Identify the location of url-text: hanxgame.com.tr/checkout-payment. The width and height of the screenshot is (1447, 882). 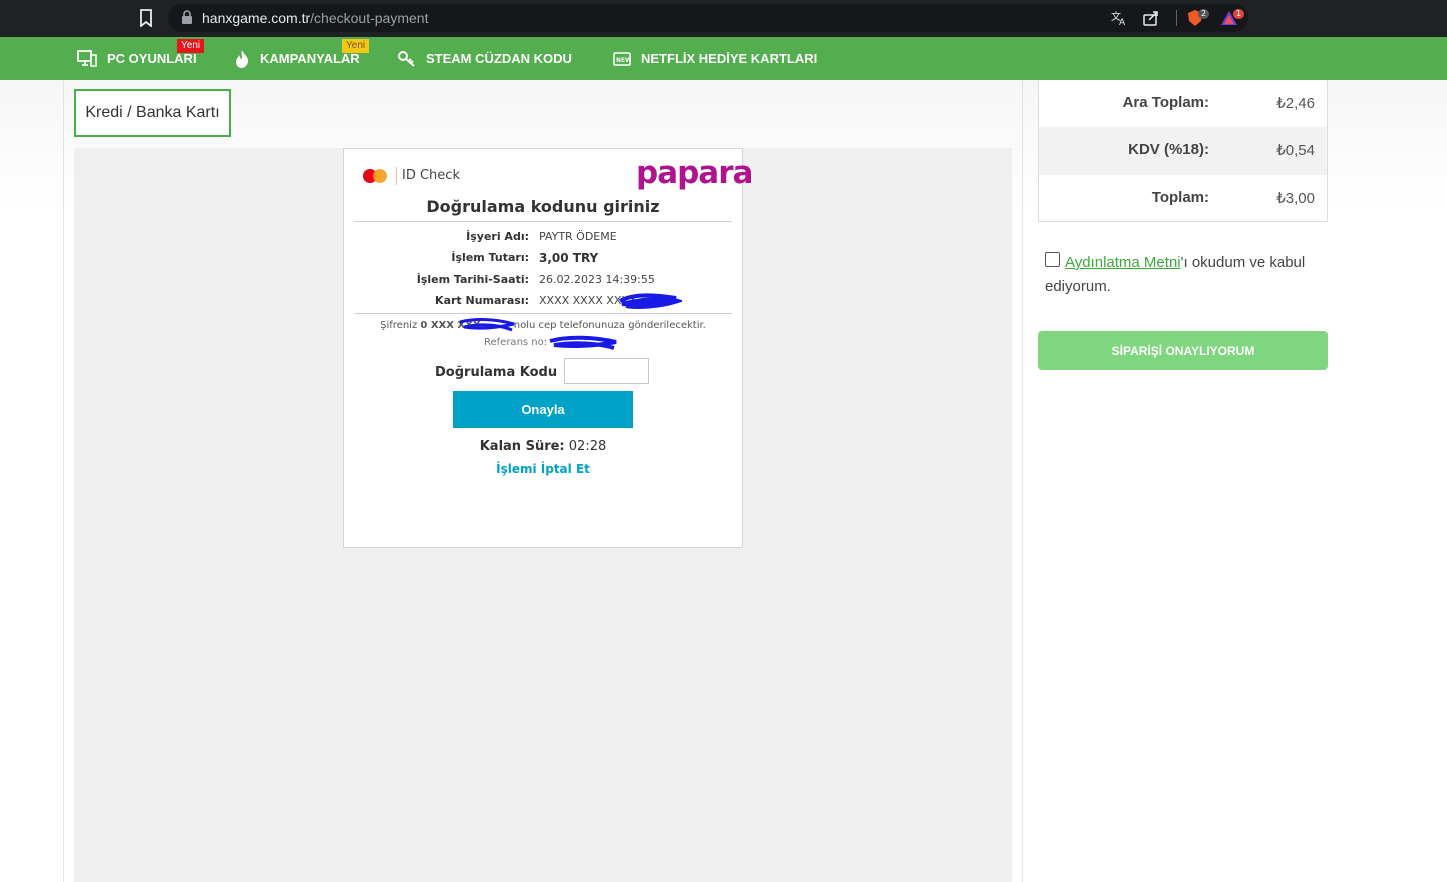
(315, 18).